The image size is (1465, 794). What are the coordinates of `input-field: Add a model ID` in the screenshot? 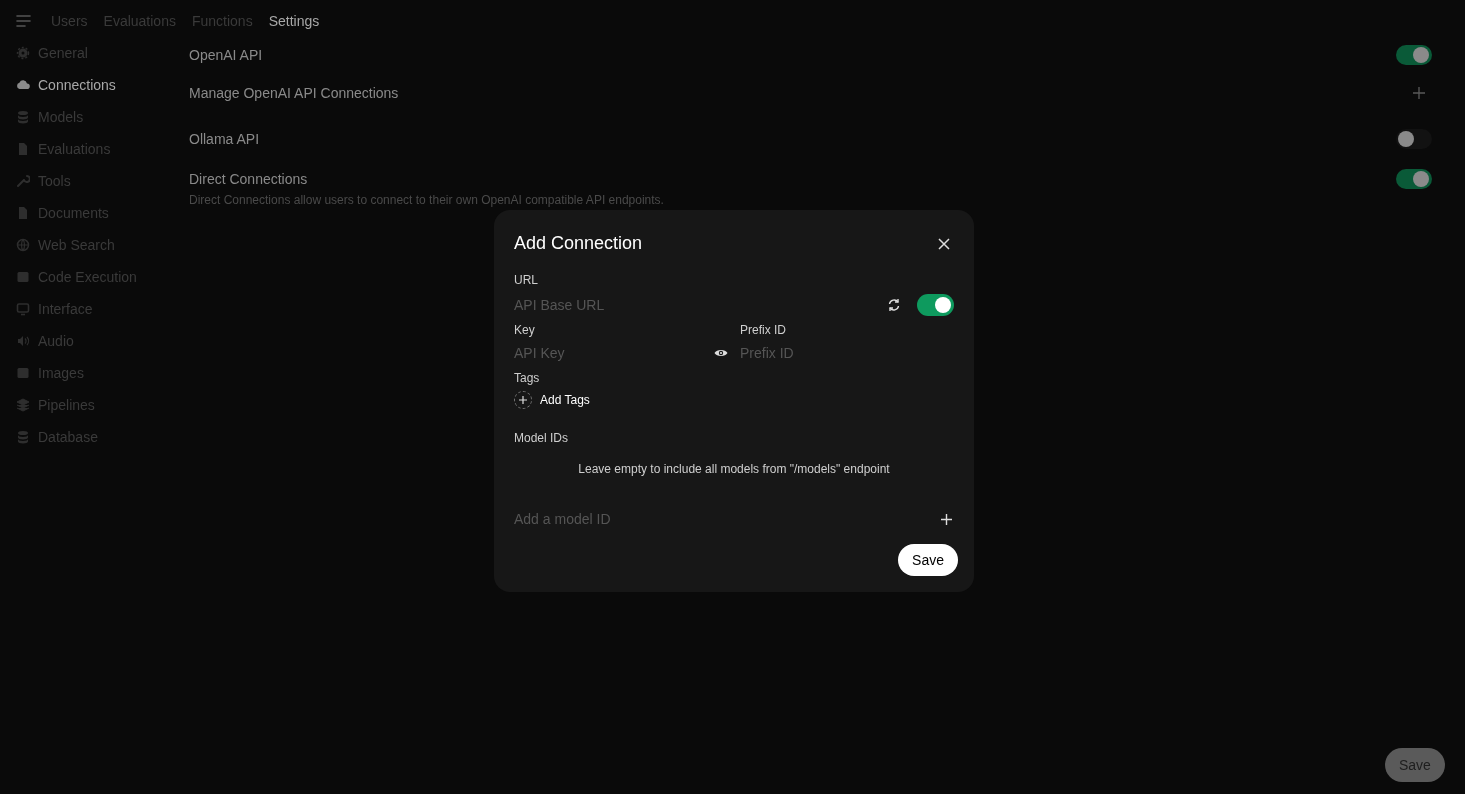 It's located at (727, 519).